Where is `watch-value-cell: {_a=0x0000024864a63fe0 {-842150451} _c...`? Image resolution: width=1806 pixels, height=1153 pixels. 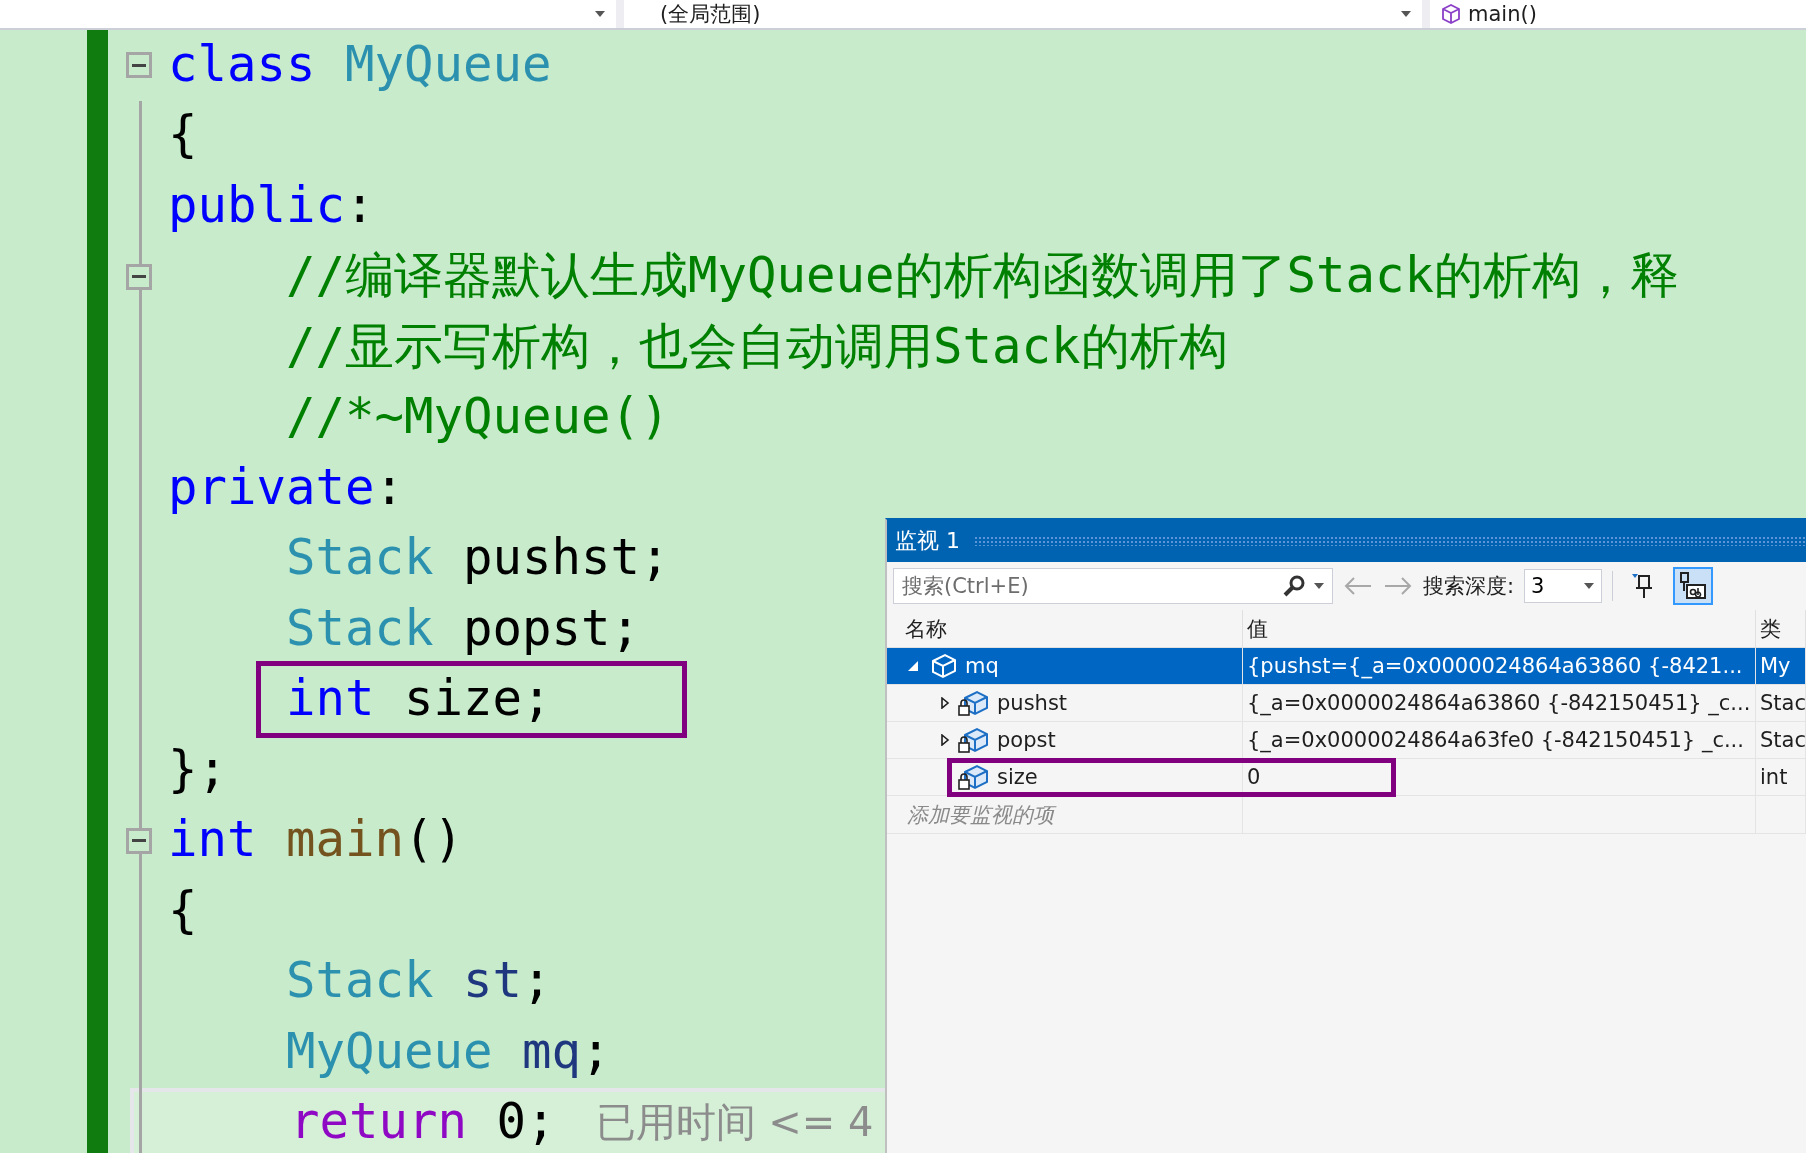 watch-value-cell: {_a=0x0000024864a63fe0 {-842150451} _c... is located at coordinates (1499, 740).